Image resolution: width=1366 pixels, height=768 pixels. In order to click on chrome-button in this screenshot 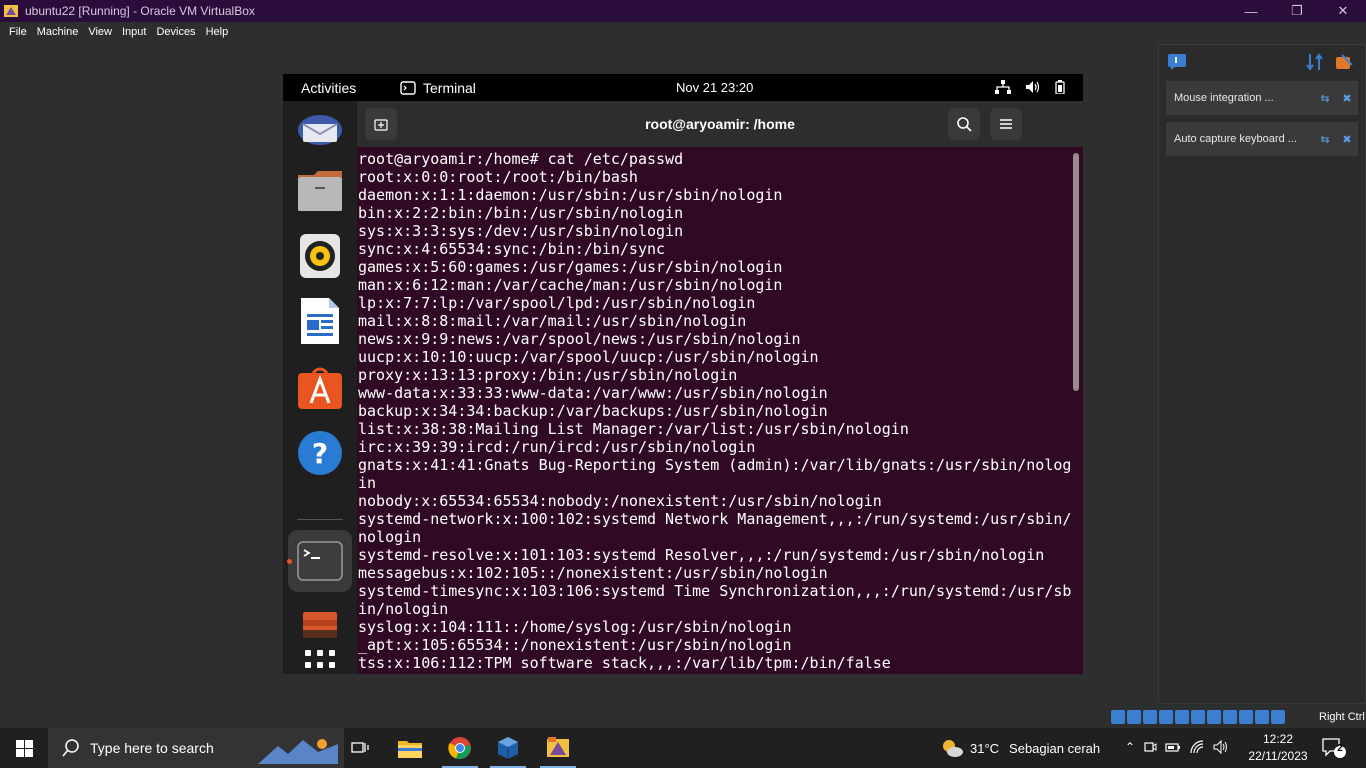, I will do `click(460, 748)`.